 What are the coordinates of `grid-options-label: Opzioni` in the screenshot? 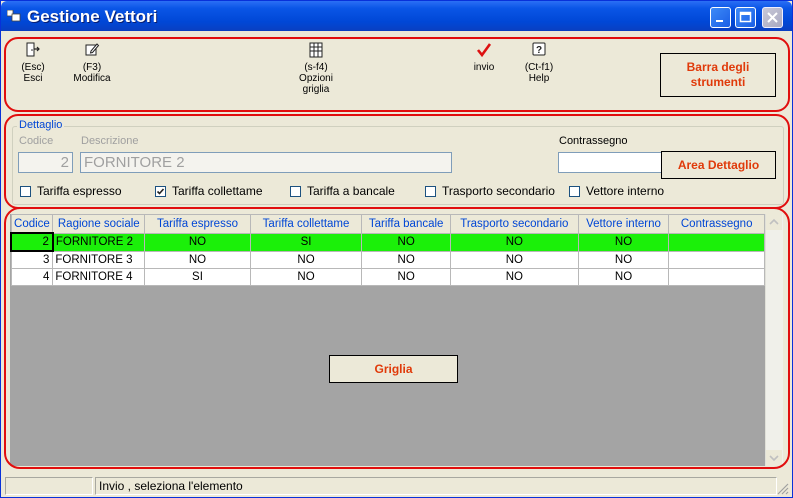 It's located at (316, 78).